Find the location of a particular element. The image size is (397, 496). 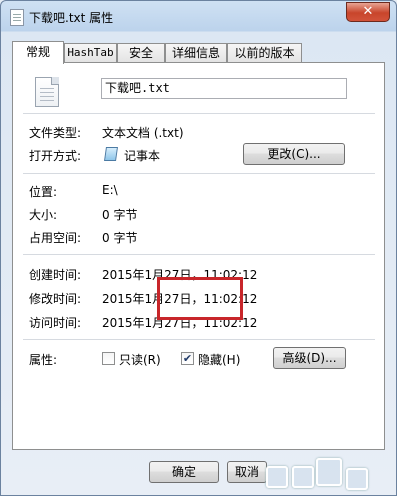

filename-input: 下载吧.txt is located at coordinates (224, 88).